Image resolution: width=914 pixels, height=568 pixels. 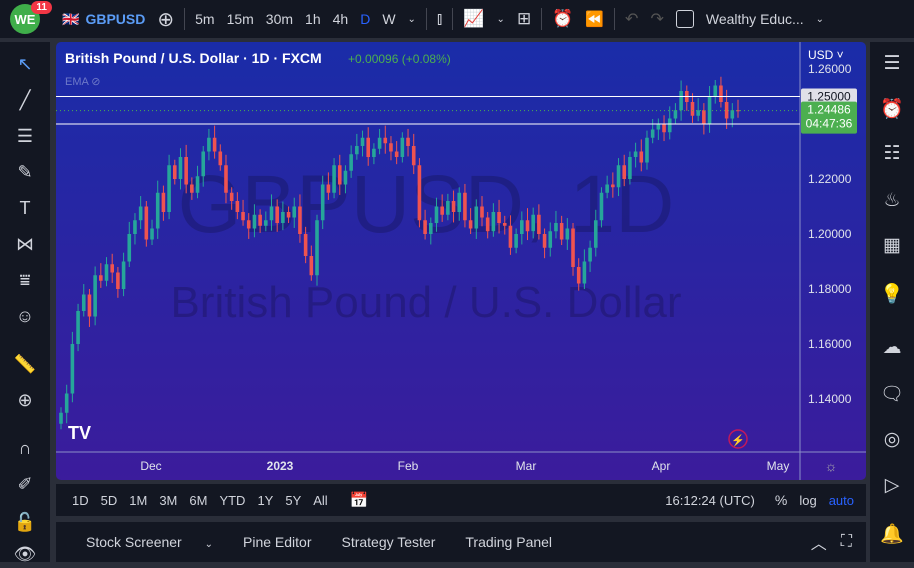 What do you see at coordinates (892, 442) in the screenshot?
I see `stream-icon: ◎` at bounding box center [892, 442].